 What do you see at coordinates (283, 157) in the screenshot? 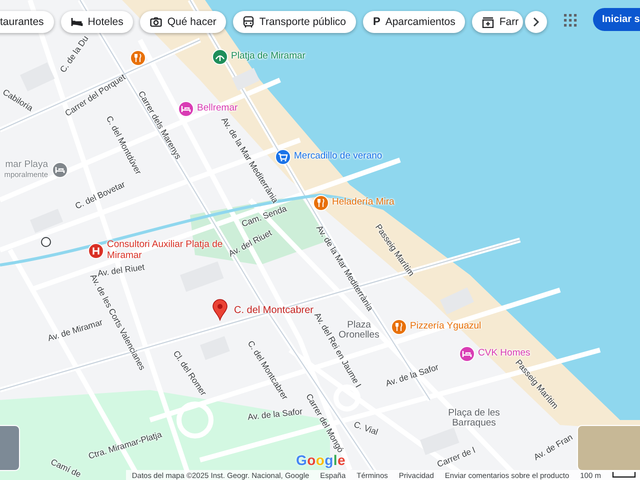
I see `shop-marker-icon` at bounding box center [283, 157].